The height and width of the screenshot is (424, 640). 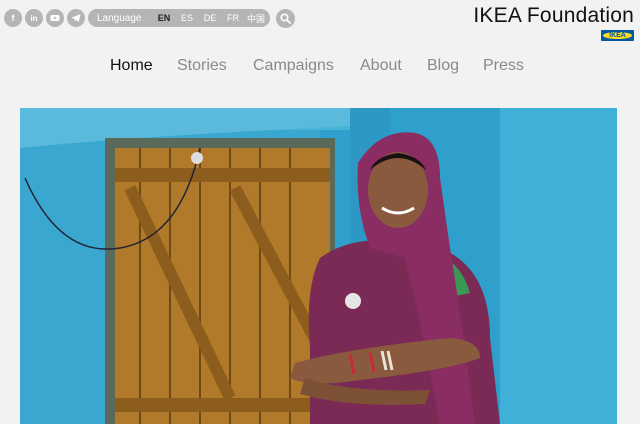 I want to click on youtube-play-glyph, so click(x=55, y=18).